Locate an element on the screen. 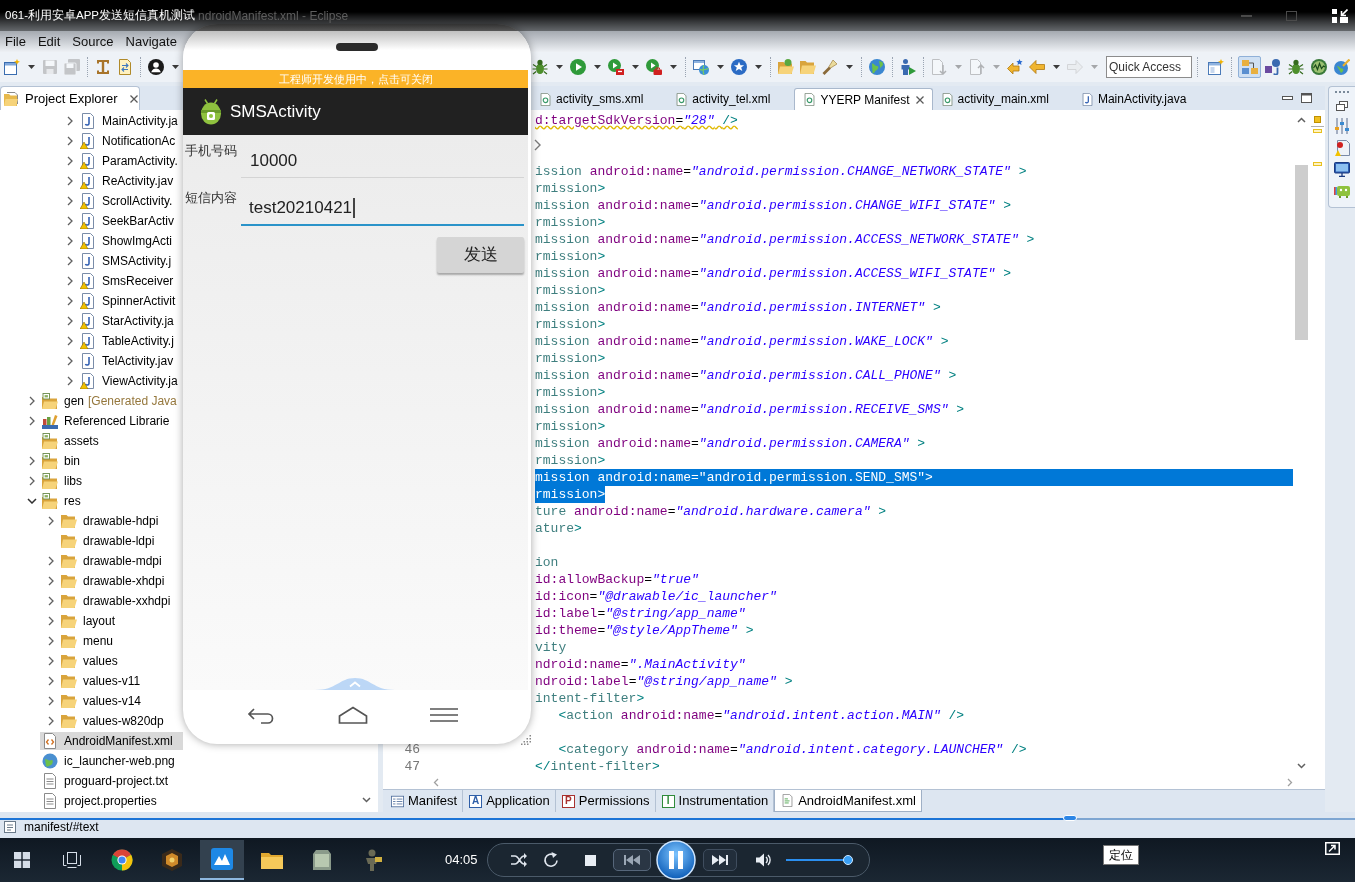  robot-icon is located at coordinates (1342, 191).